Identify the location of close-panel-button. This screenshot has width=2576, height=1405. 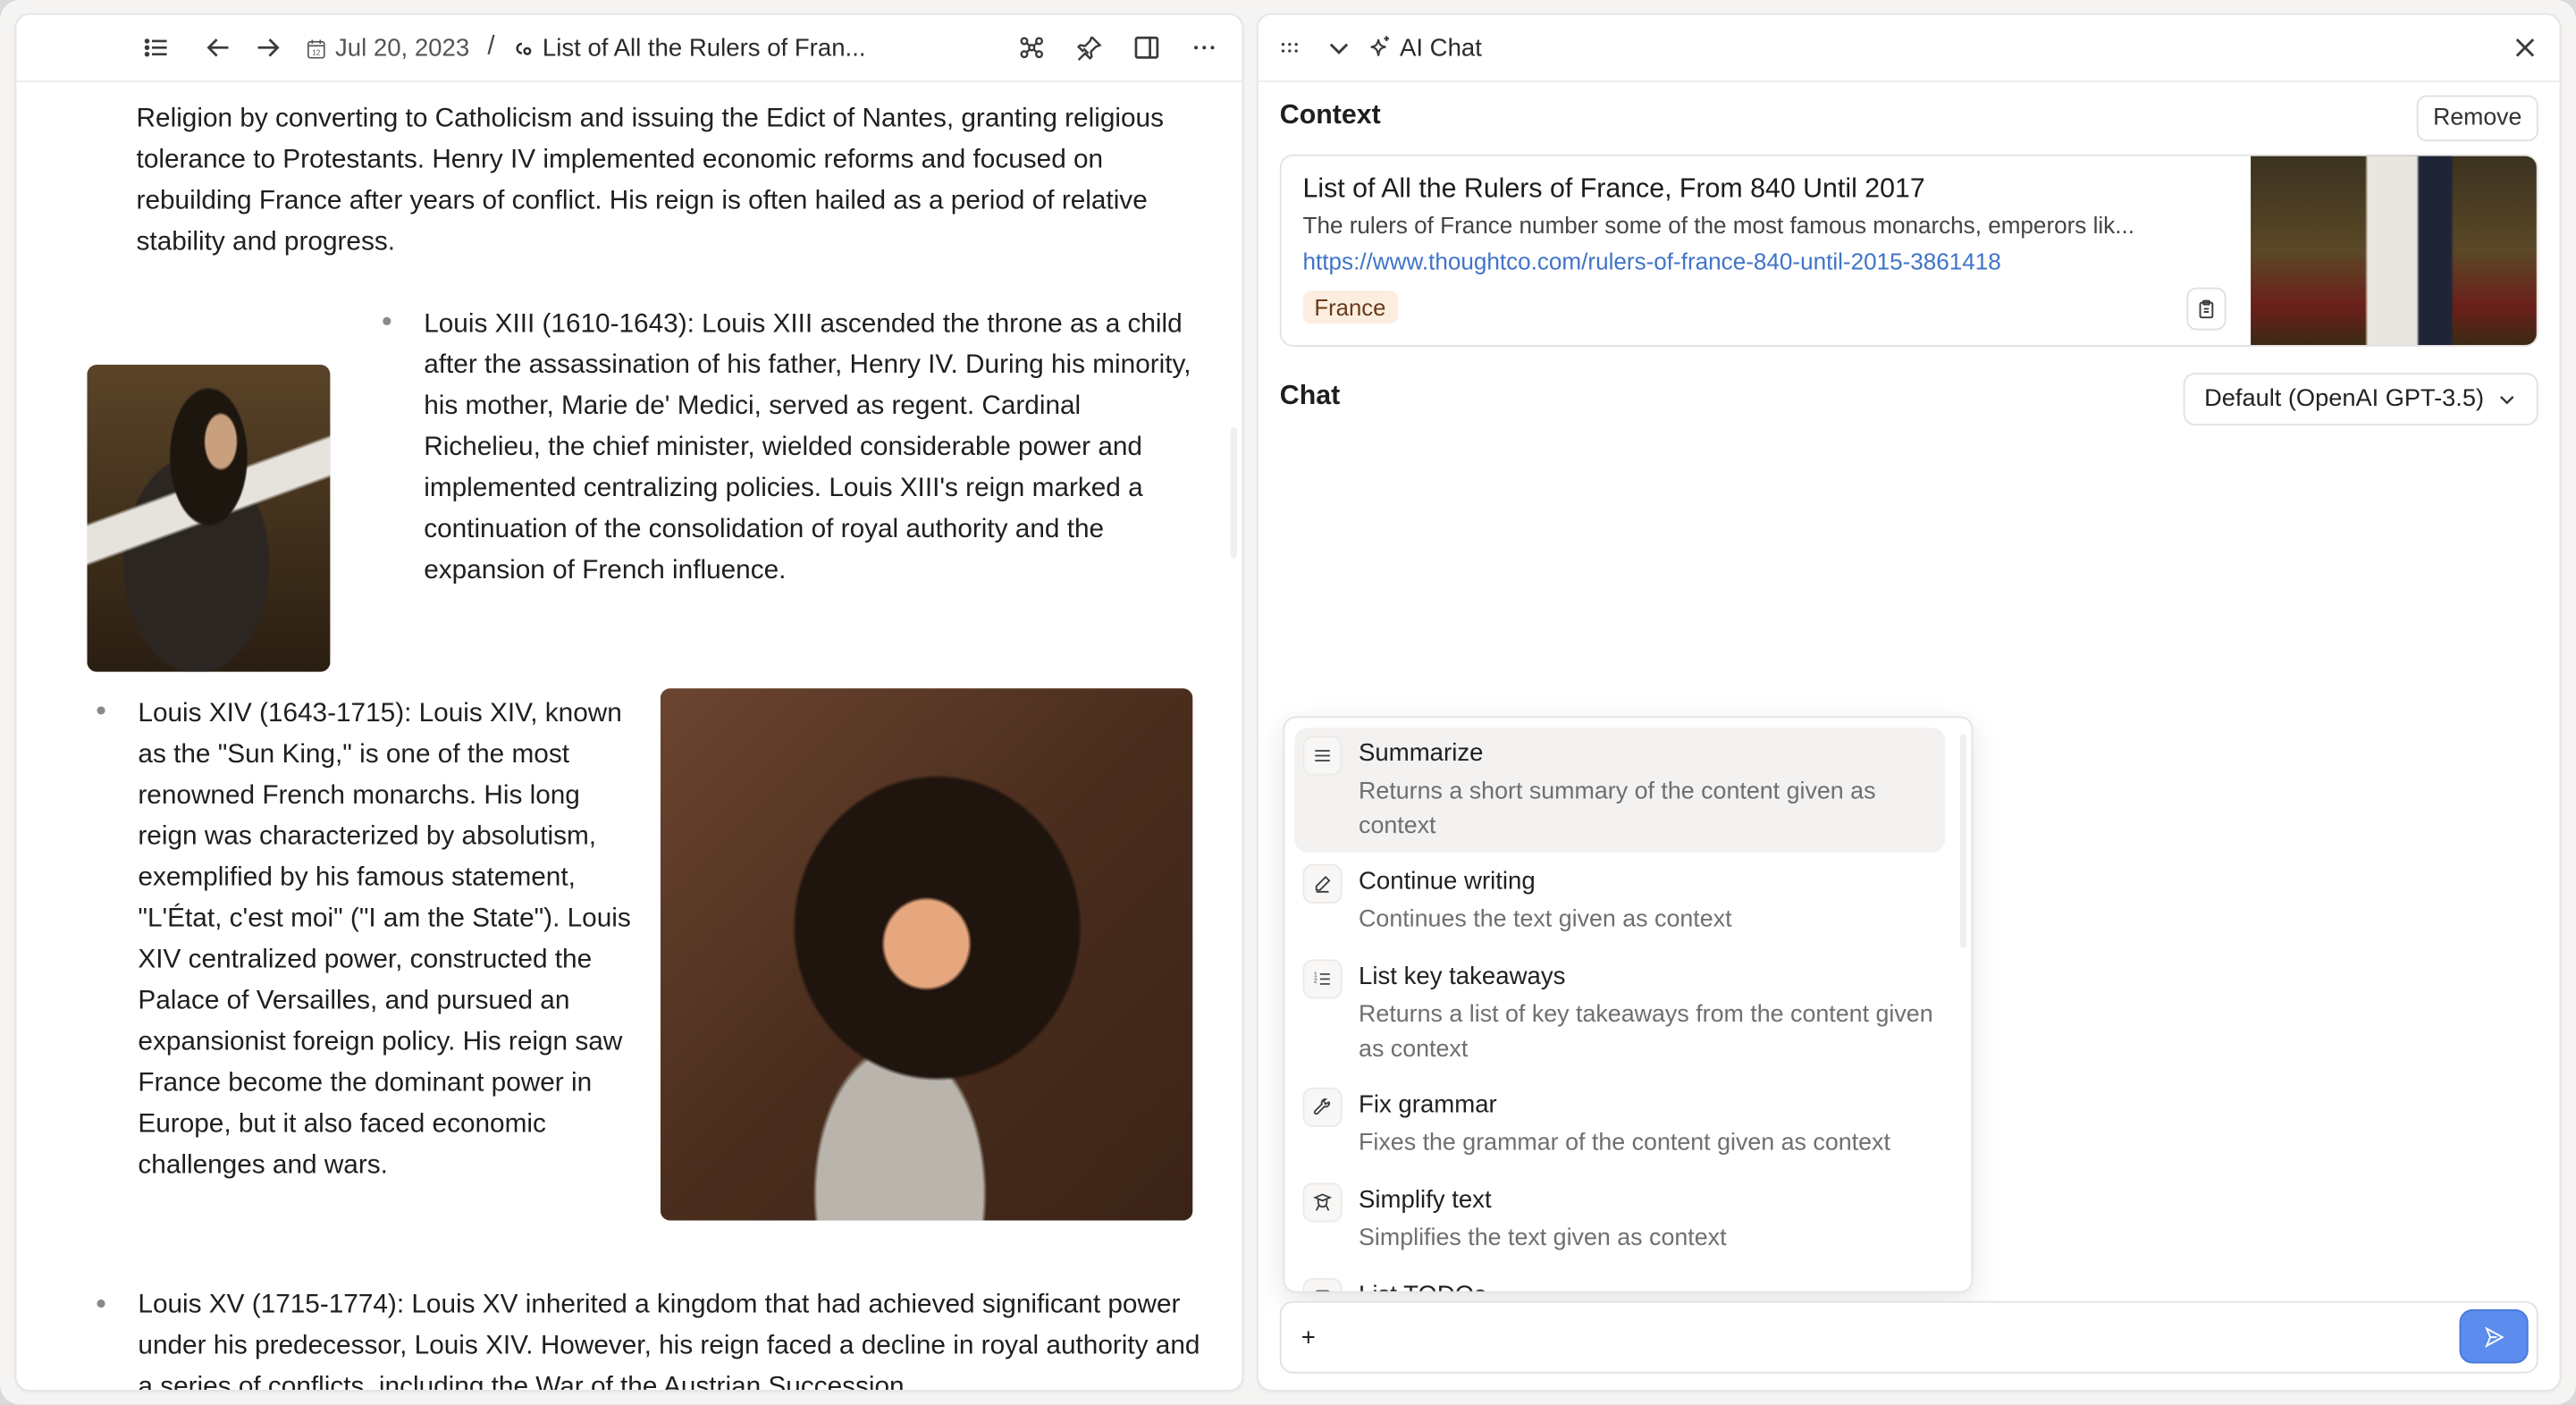
(2526, 48).